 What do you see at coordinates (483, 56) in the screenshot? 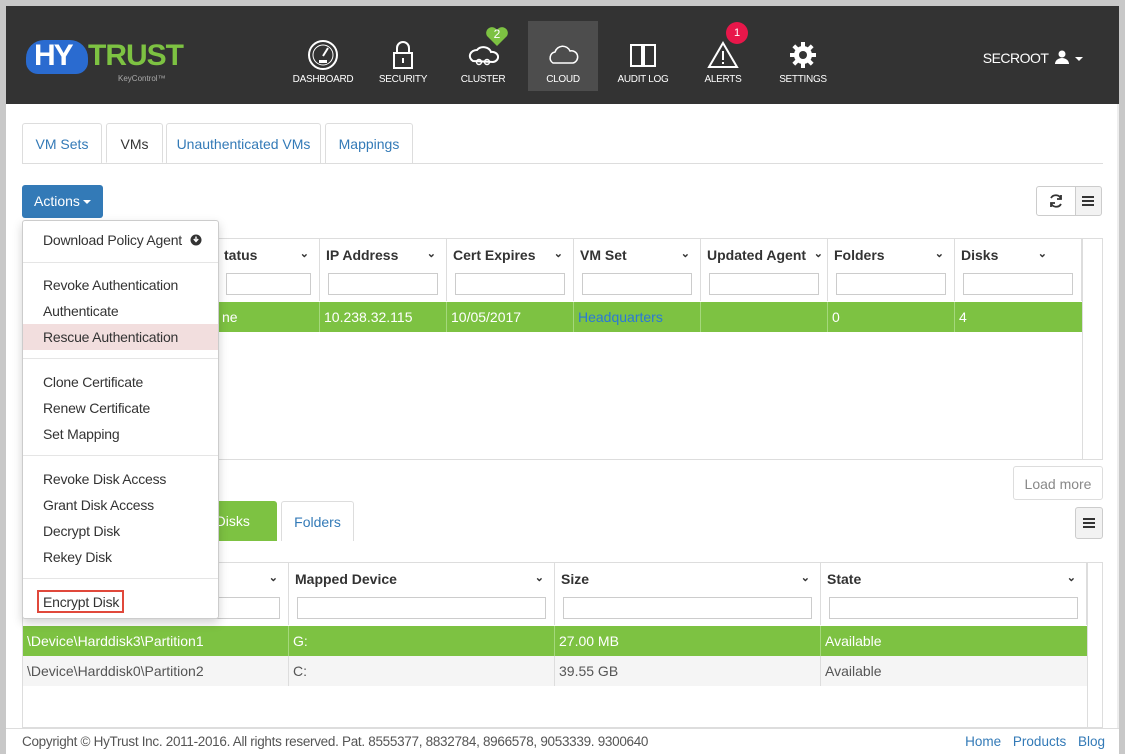
I see `nav-cluster: 2 CLUSTER` at bounding box center [483, 56].